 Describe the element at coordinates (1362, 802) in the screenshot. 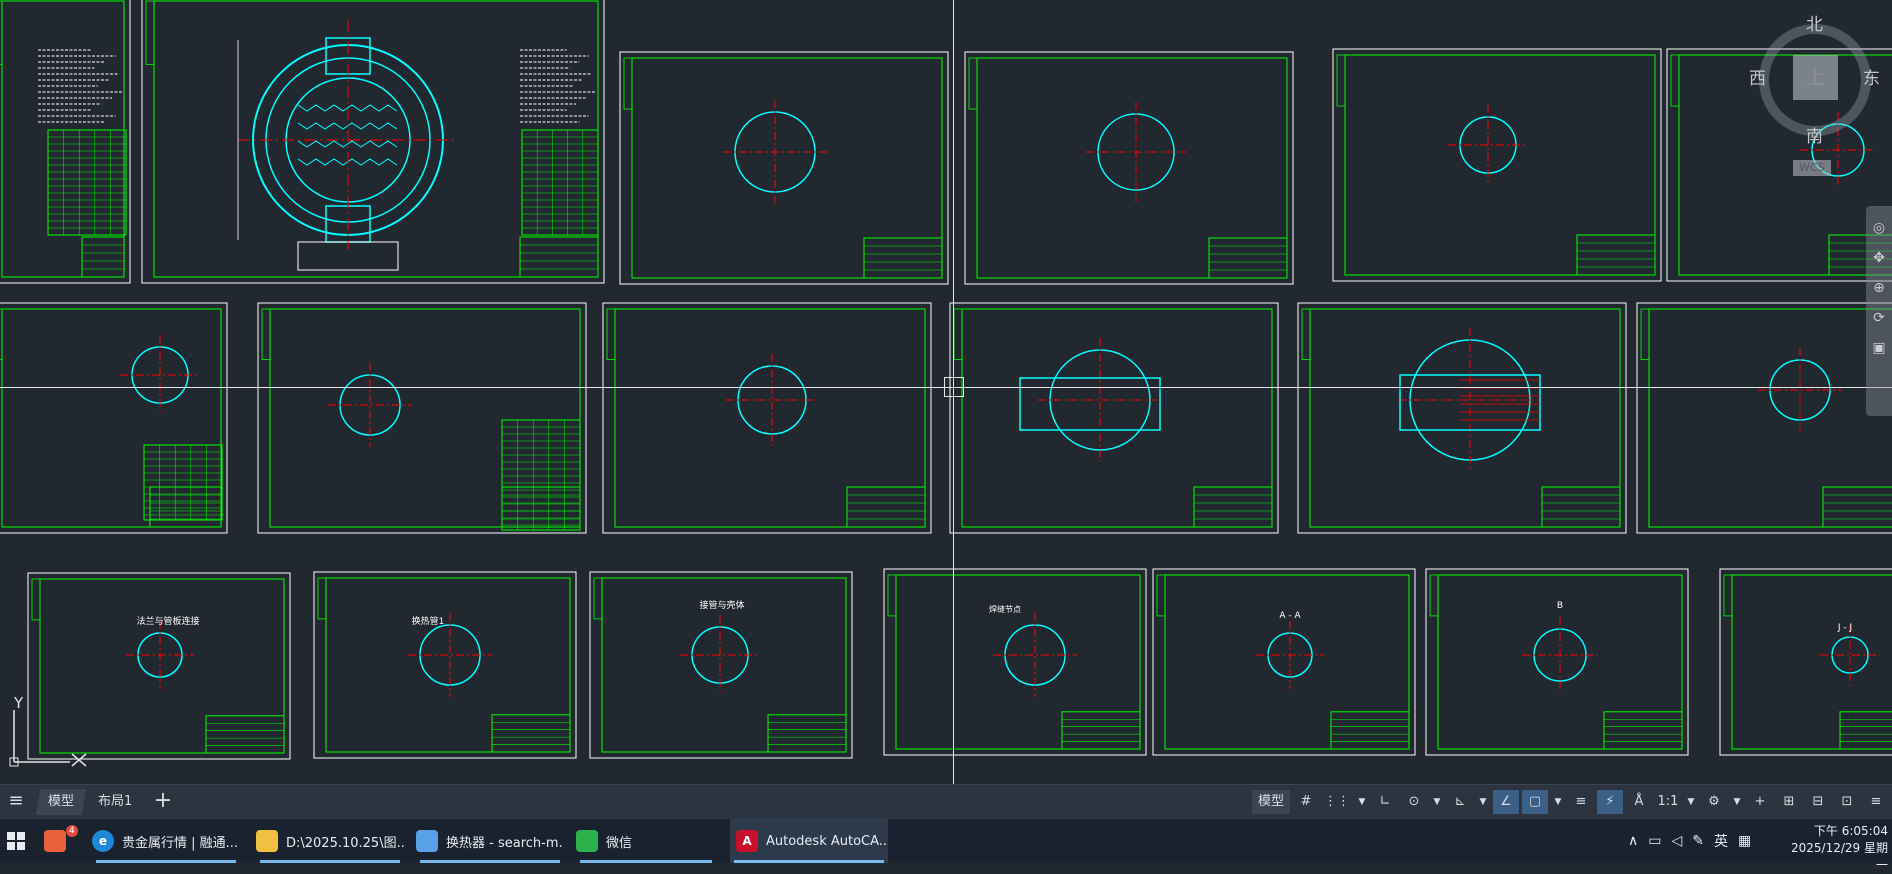

I see `snap-menu-chevron-down-icon: ▼` at that location.